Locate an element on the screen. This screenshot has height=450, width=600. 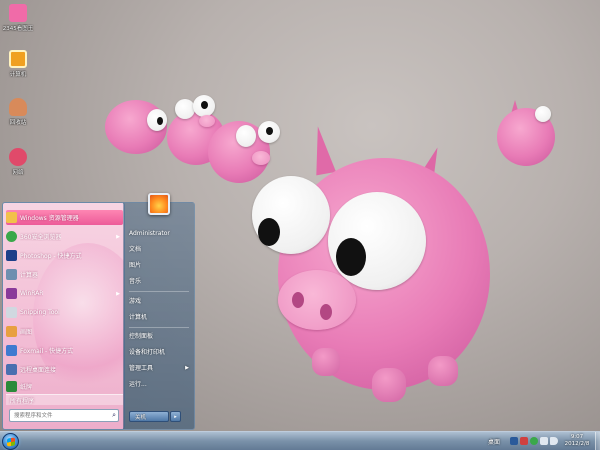
paint-icon is located at coordinates (11, 331).